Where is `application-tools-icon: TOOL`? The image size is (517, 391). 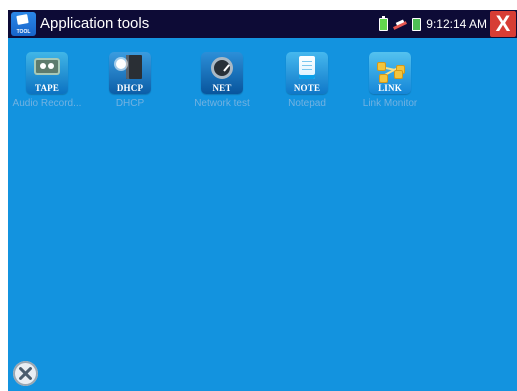
application-tools-icon: TOOL is located at coordinates (23, 24).